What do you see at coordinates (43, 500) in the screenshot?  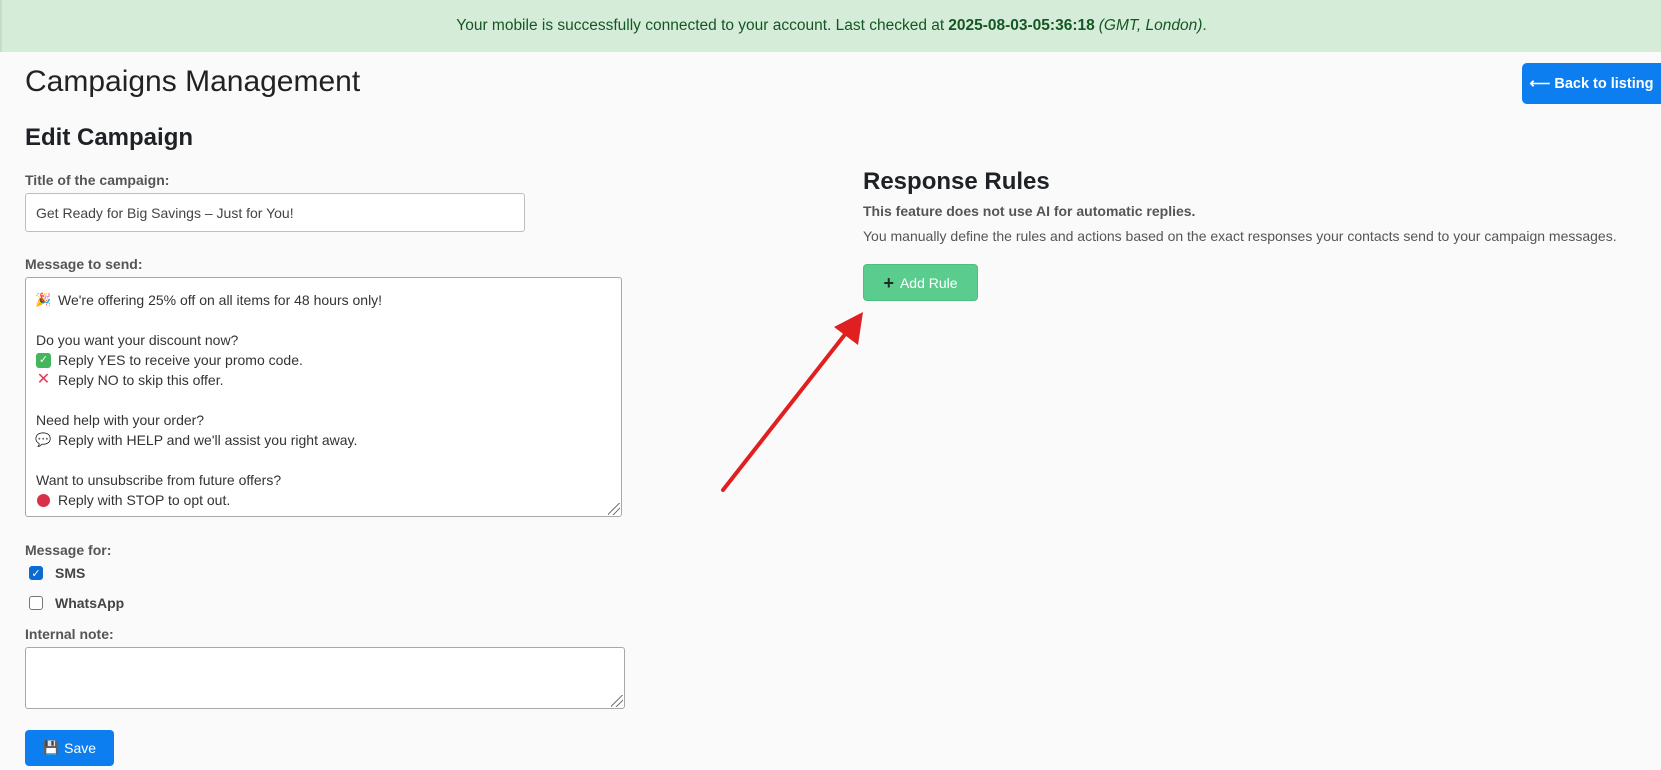 I see `stop-sign-icon` at bounding box center [43, 500].